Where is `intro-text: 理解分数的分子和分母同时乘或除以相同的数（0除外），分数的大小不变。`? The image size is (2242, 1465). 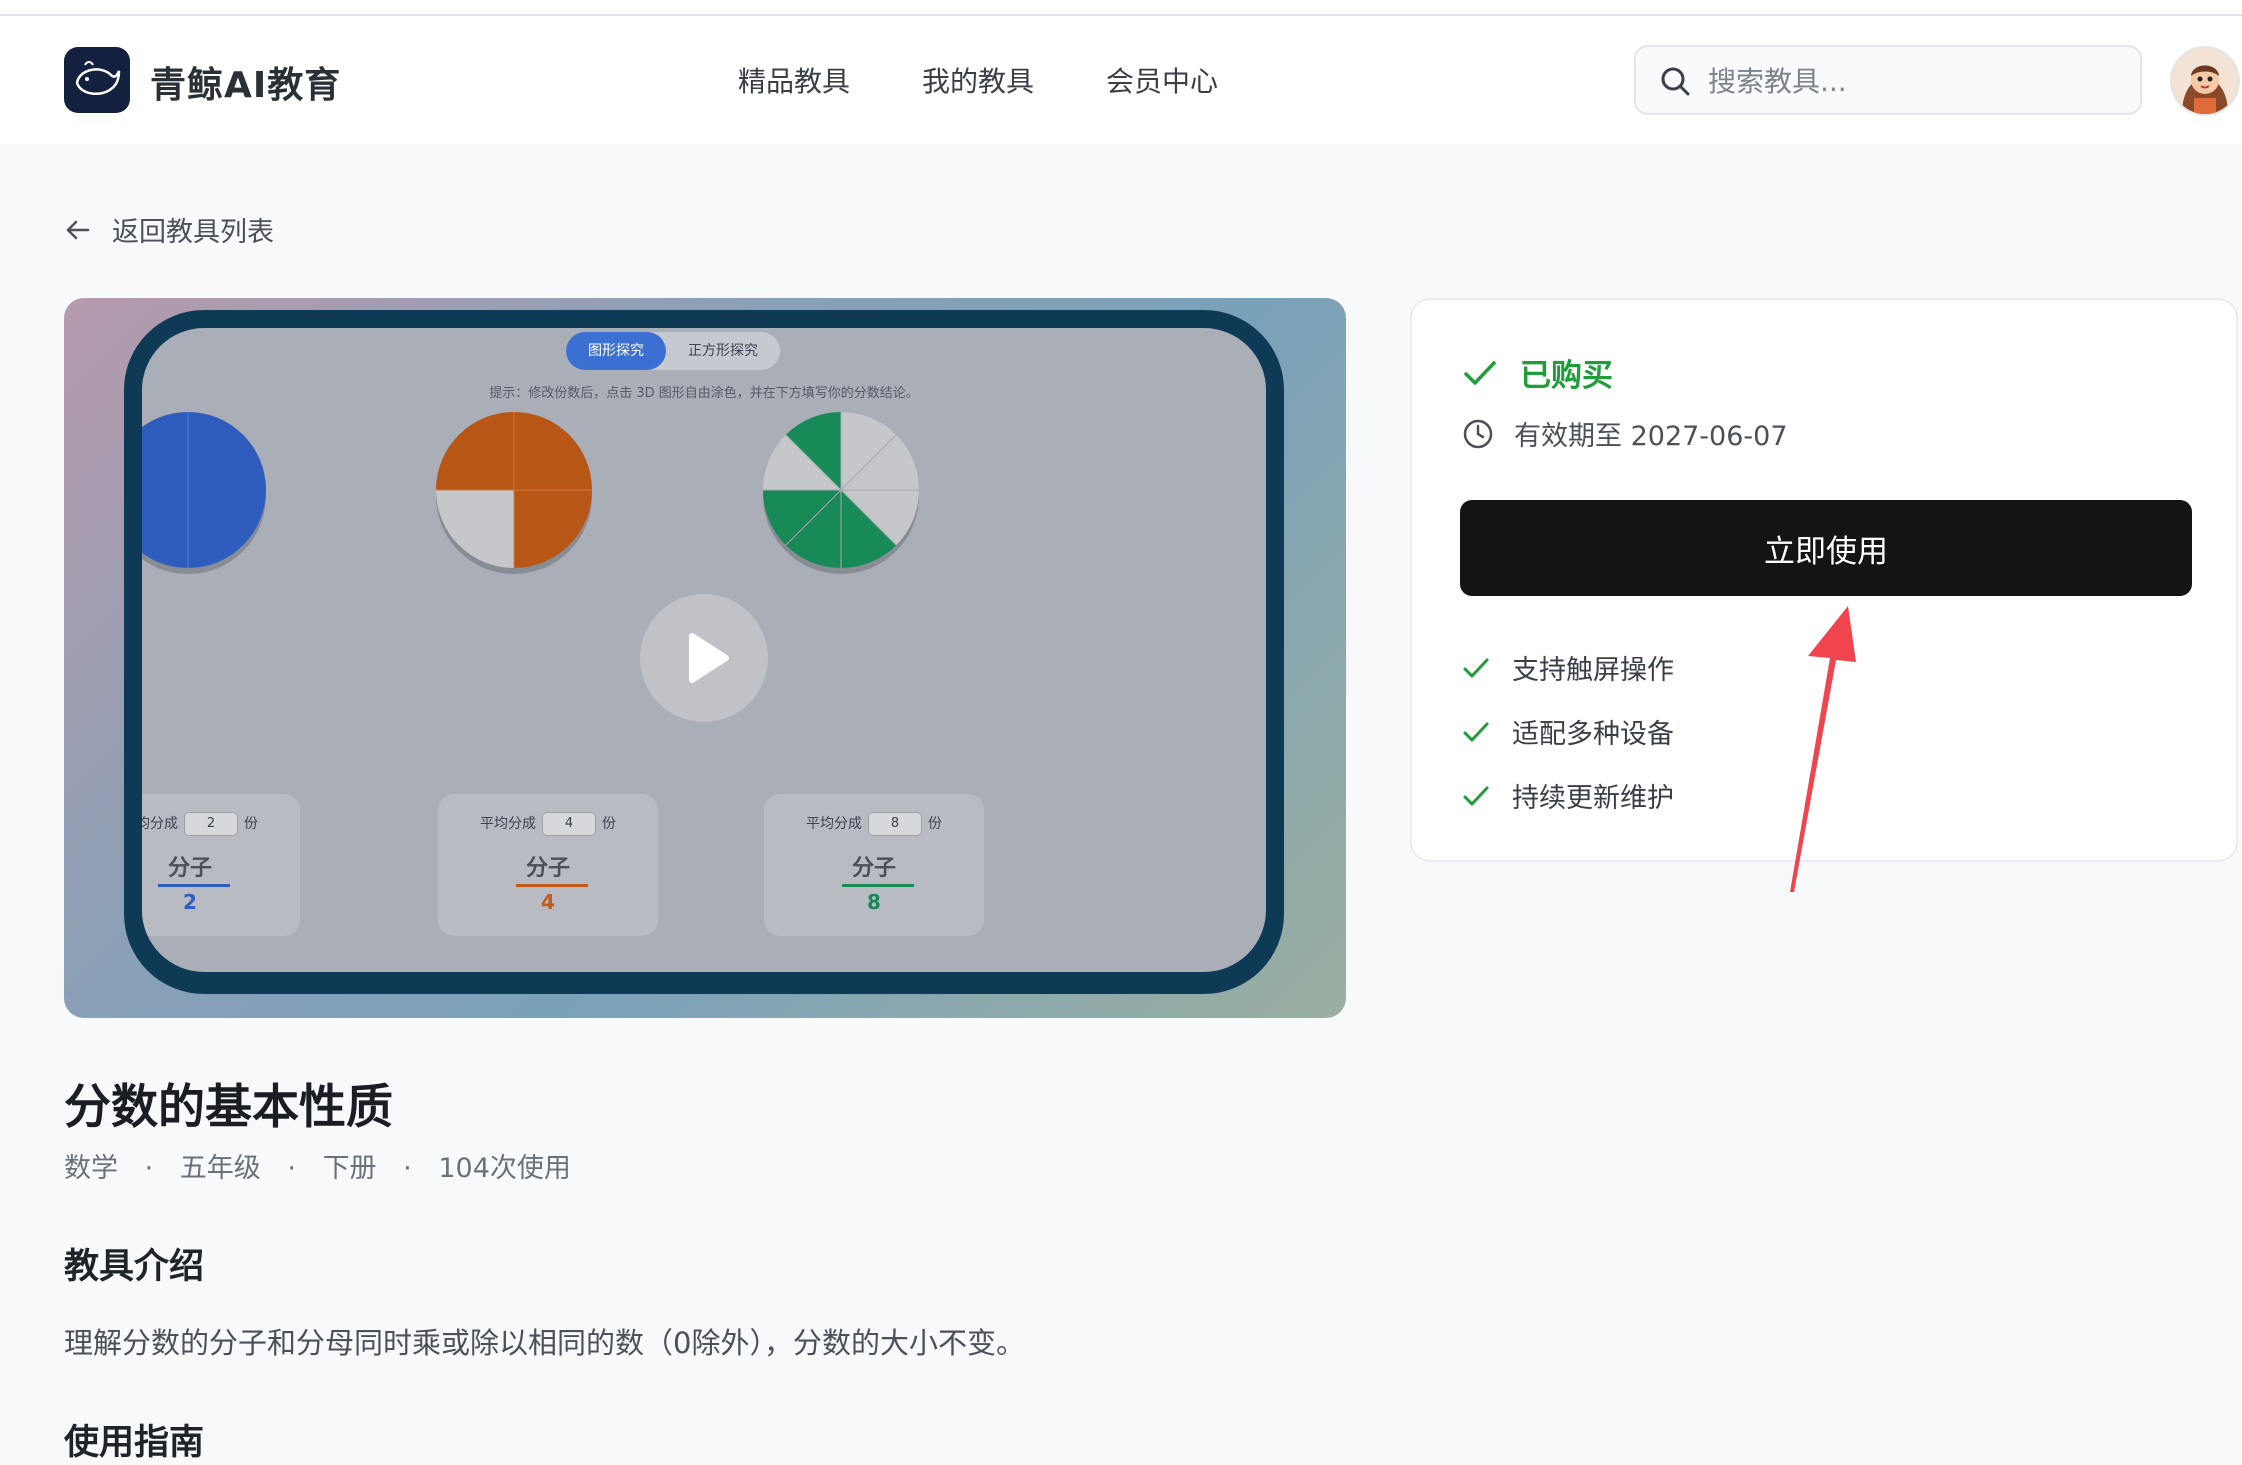
intro-text: 理解分数的分子和分母同时乘或除以相同的数（0除外），分数的大小不变。 is located at coordinates (544, 1343).